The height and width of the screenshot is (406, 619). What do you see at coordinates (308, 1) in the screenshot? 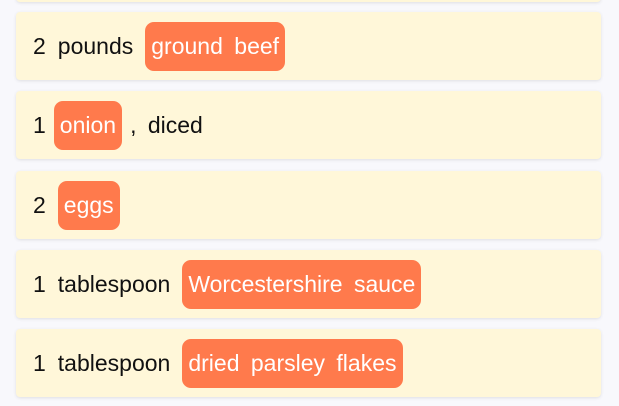
I see `ingredient-card-partial` at bounding box center [308, 1].